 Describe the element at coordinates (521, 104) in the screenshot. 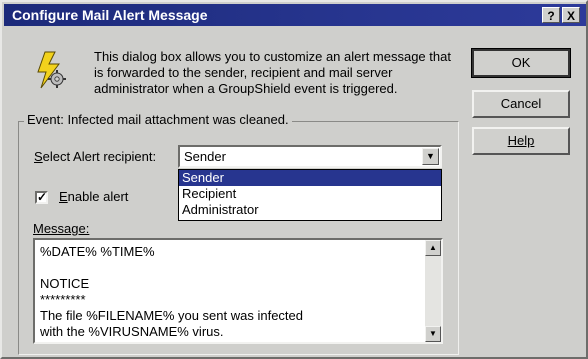

I see `cancel-button: Cancel` at that location.